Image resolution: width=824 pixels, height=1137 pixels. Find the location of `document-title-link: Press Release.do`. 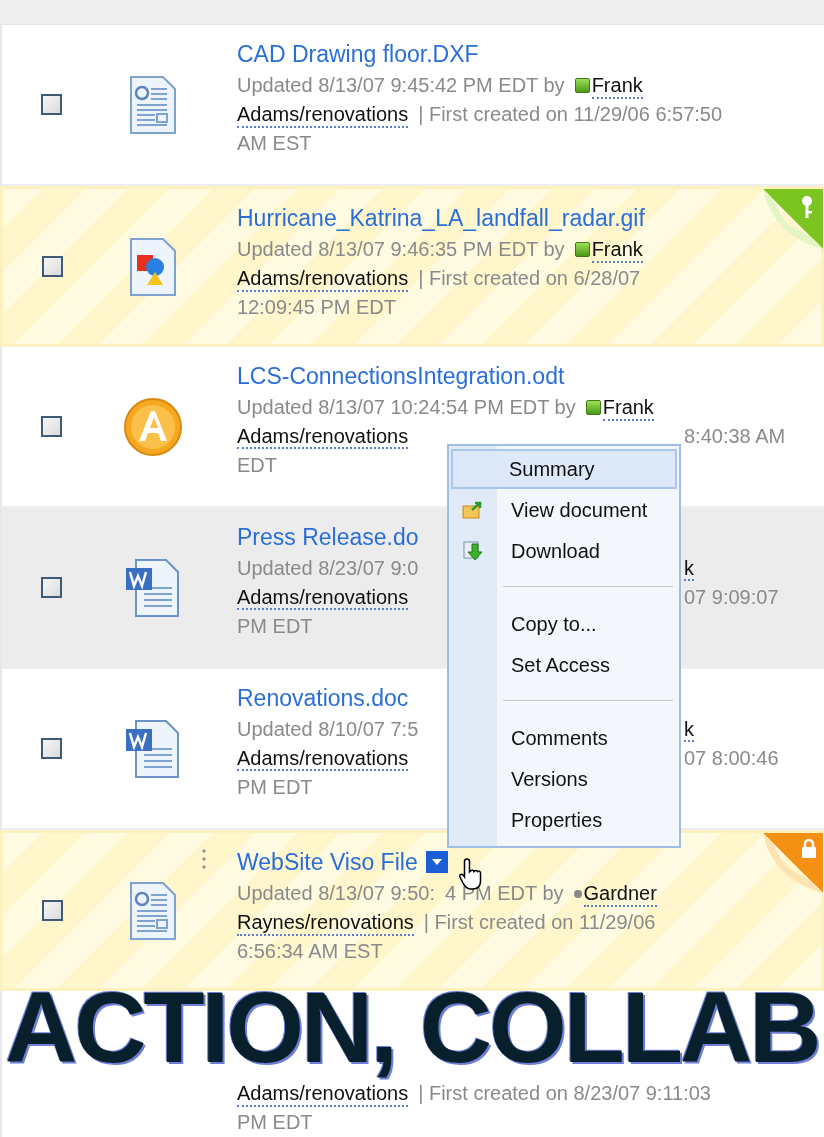

document-title-link: Press Release.do is located at coordinates (328, 537).